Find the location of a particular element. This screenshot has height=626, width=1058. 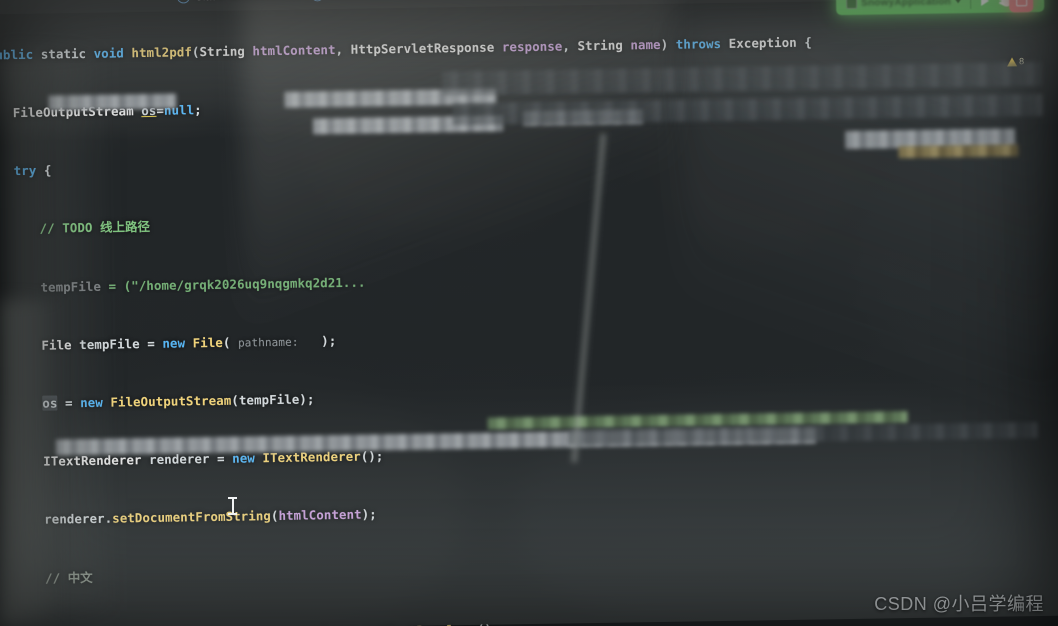

photo-edge-blur is located at coordinates (30, 463).